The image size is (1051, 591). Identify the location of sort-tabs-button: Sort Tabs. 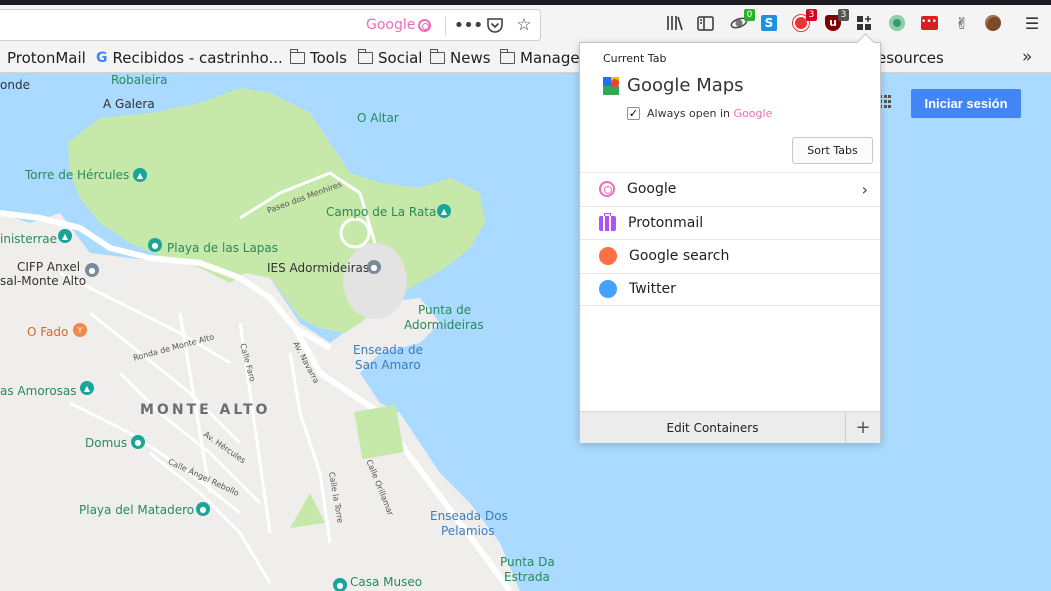
(832, 150).